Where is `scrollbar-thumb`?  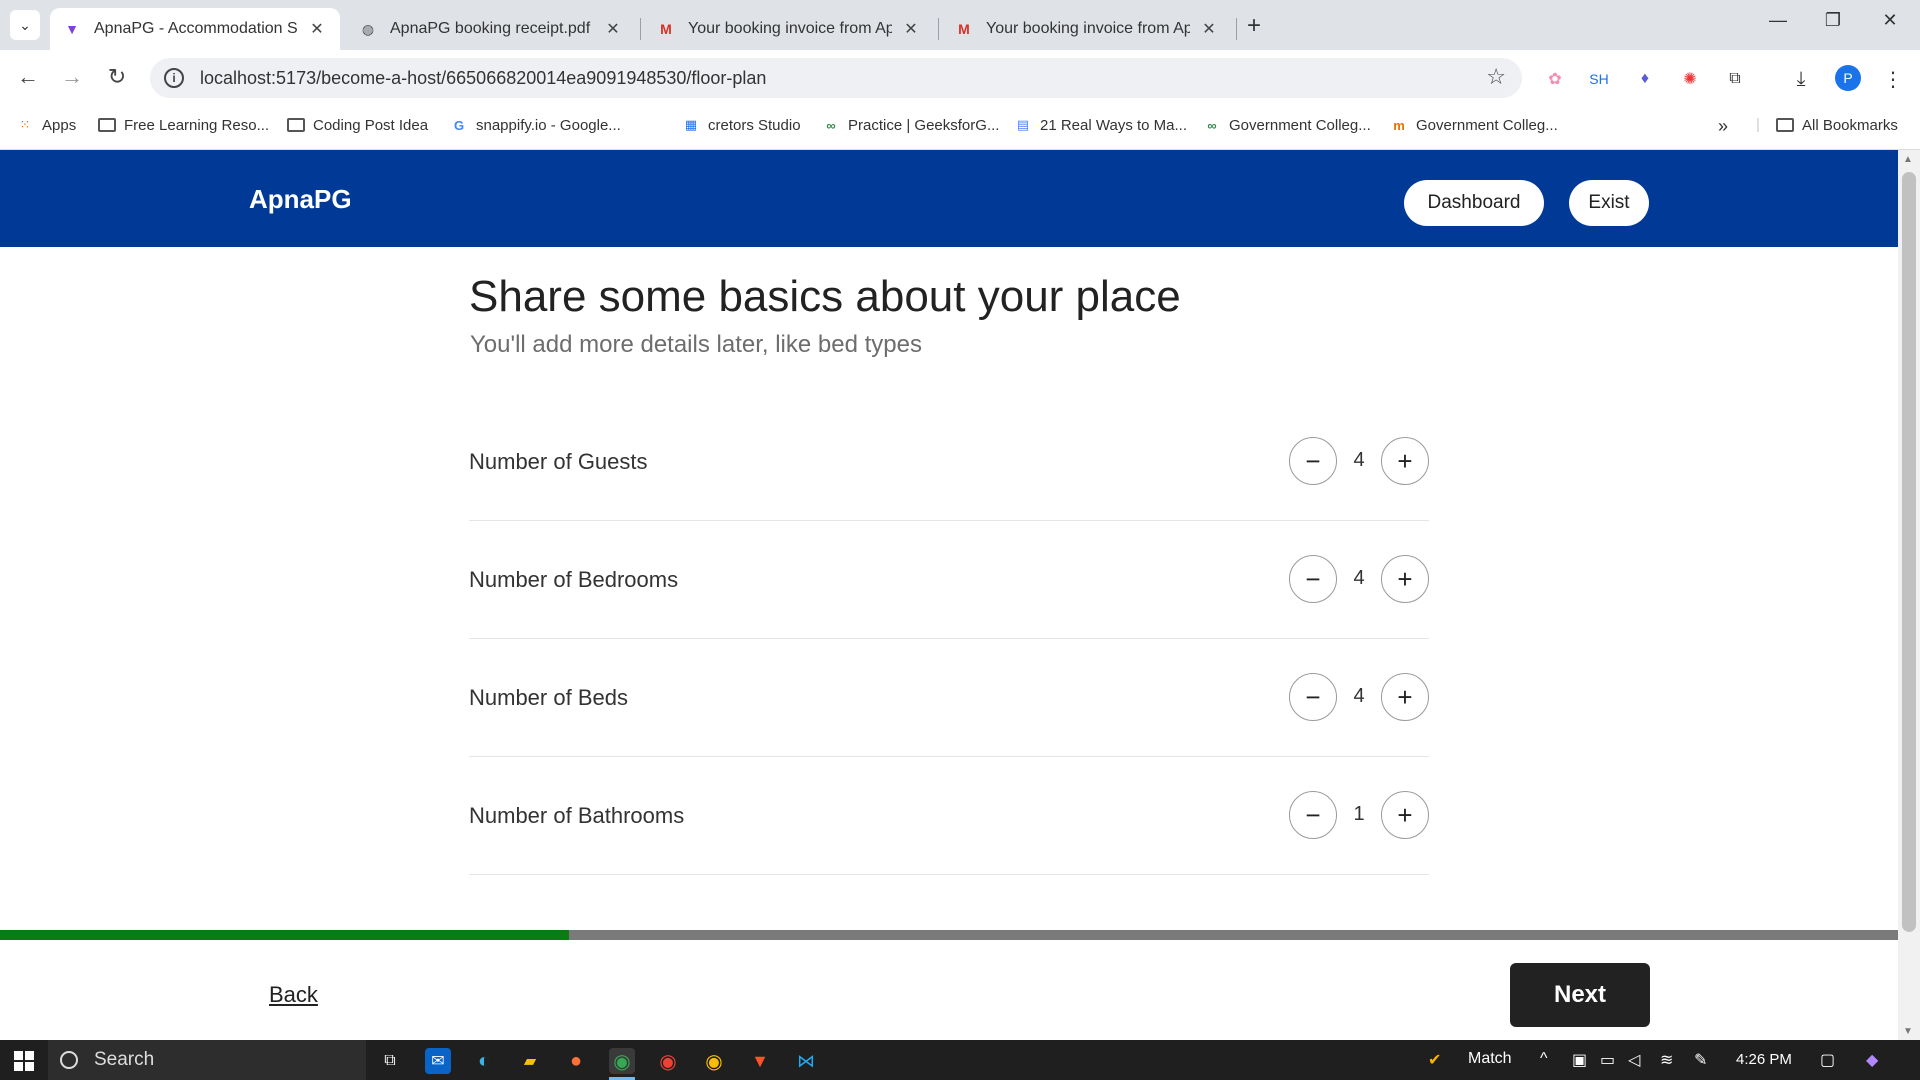 scrollbar-thumb is located at coordinates (1909, 552).